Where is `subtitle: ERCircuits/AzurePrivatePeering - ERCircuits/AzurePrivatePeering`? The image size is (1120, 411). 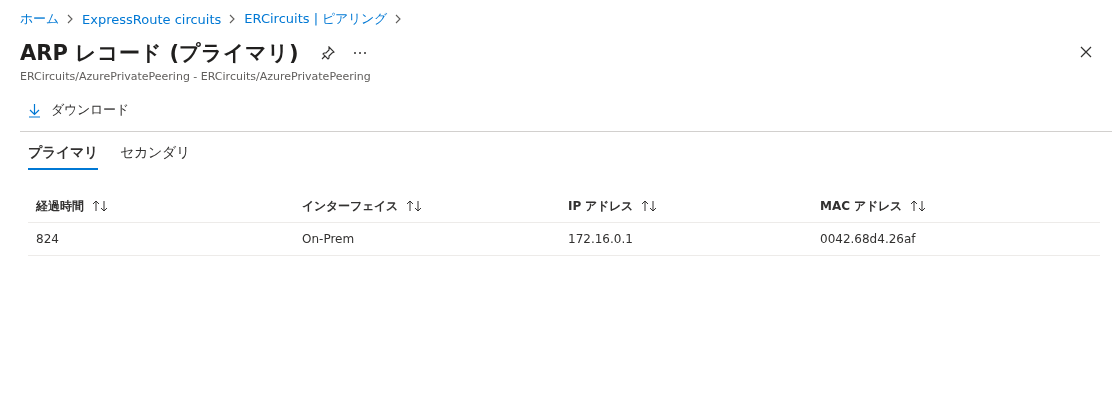
subtitle: ERCircuits/AzurePrivatePeering - ERCircuits/AzurePrivatePeering is located at coordinates (196, 76).